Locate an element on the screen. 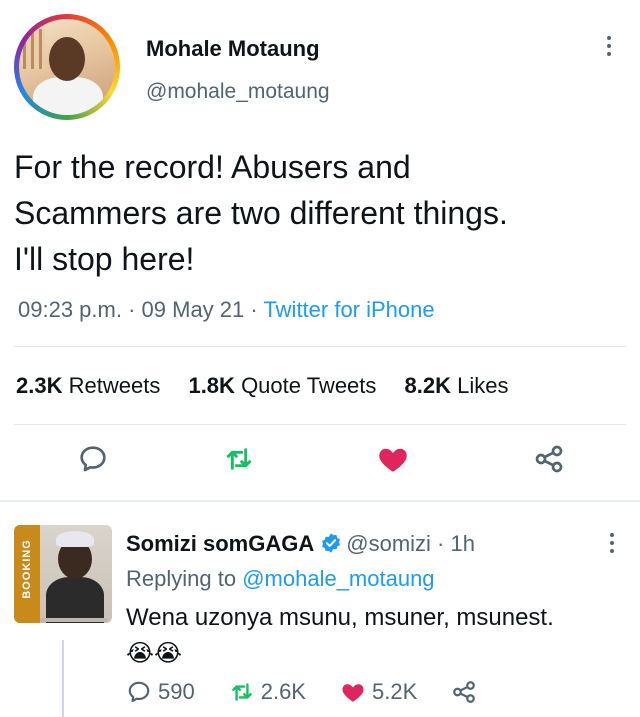 This screenshot has height=717, width=640. reply-retweet-button: 2.6K is located at coordinates (267, 692).